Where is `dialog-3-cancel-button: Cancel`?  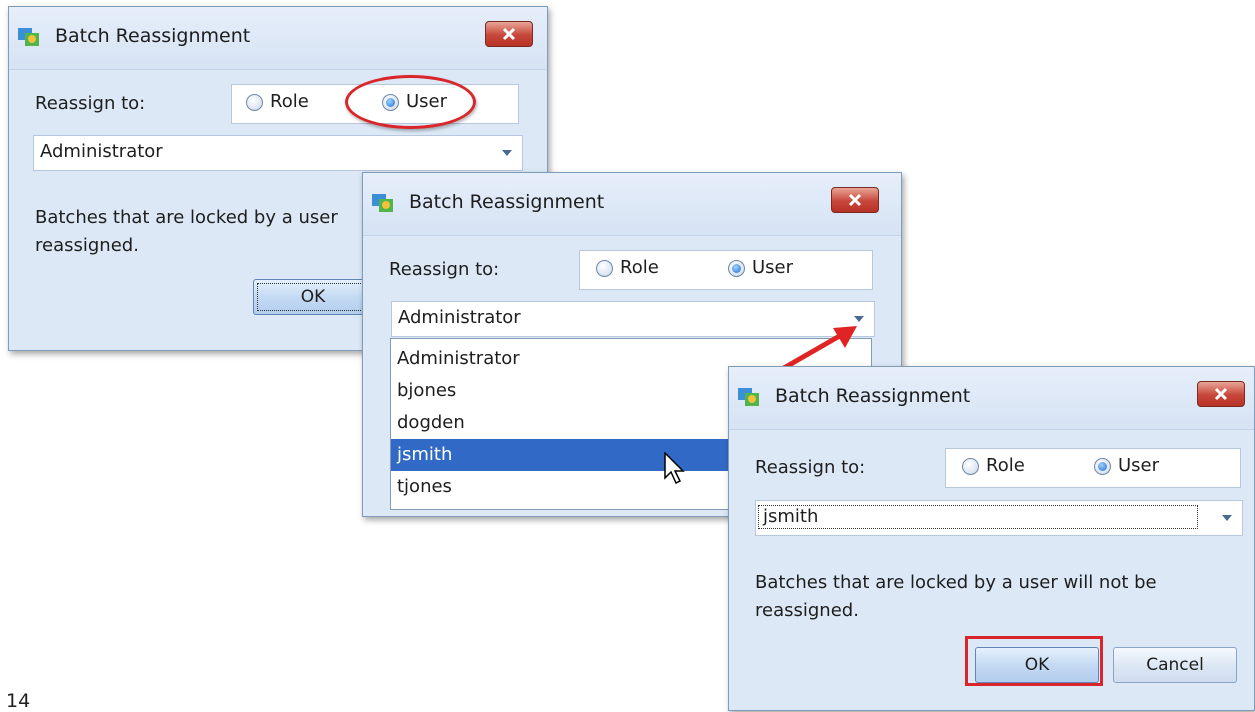
dialog-3-cancel-button: Cancel is located at coordinates (1175, 665).